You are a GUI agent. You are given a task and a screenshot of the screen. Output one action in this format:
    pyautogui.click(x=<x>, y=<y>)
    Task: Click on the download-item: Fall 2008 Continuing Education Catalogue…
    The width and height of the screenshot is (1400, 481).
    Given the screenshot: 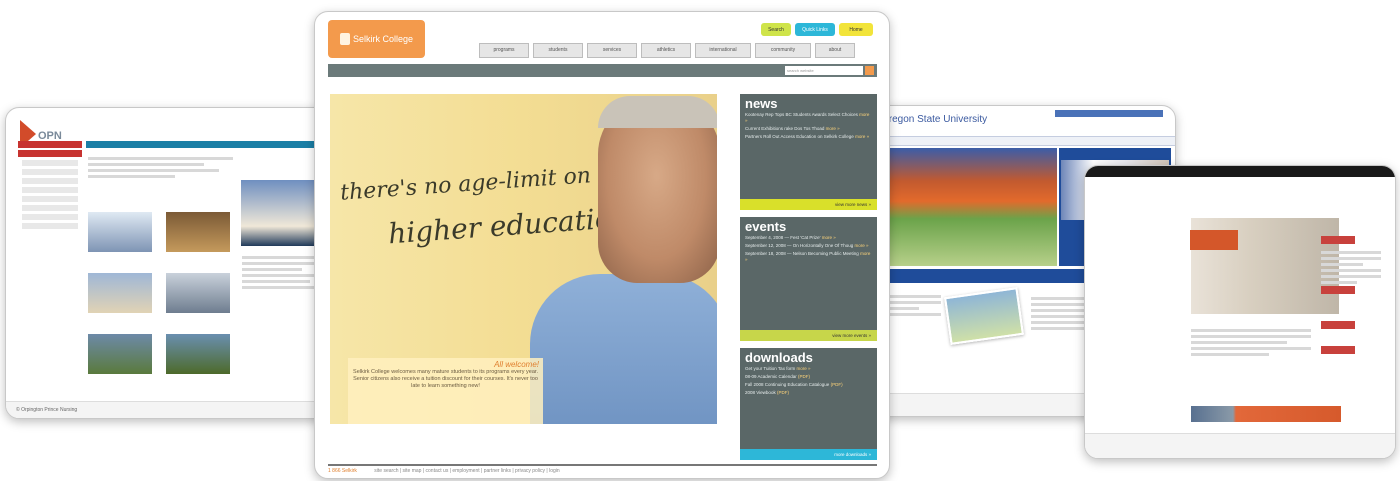 What is the action you would take?
    pyautogui.click(x=808, y=385)
    